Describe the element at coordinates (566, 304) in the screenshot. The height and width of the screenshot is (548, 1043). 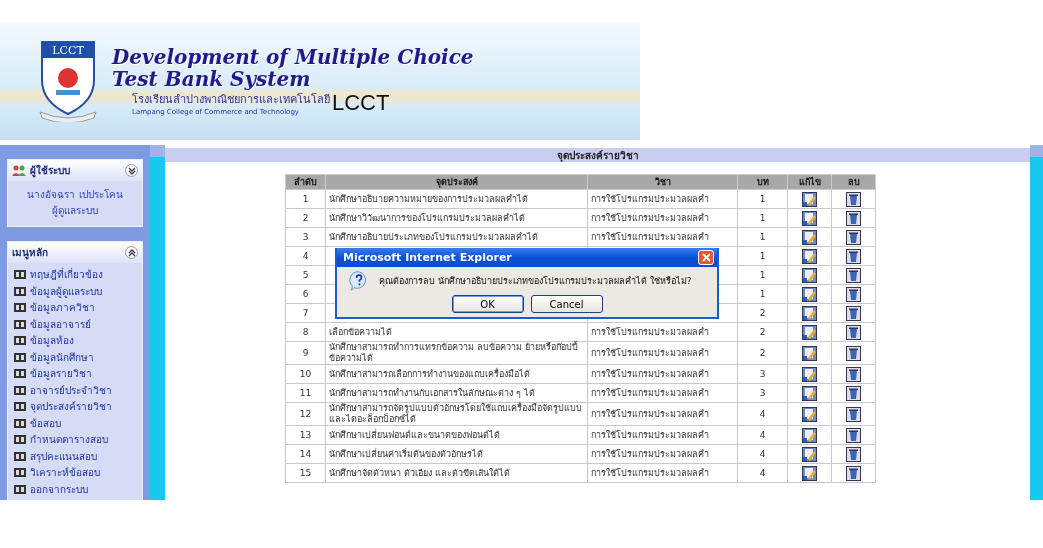
I see `dialog-button: Cancel` at that location.